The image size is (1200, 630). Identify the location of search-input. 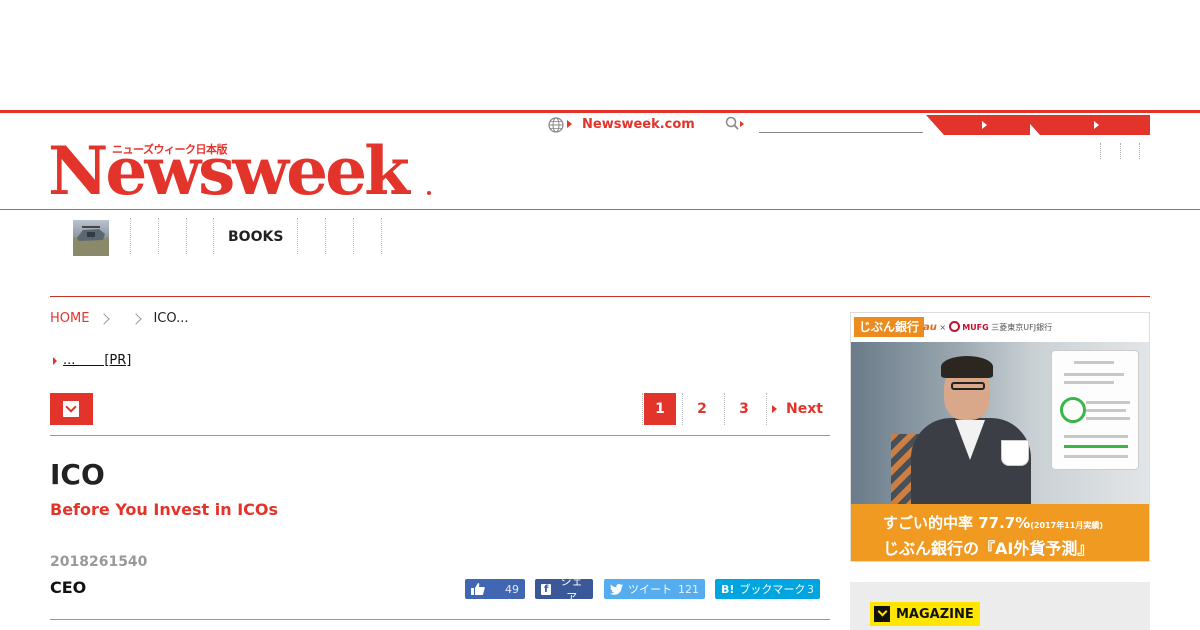
(841, 124).